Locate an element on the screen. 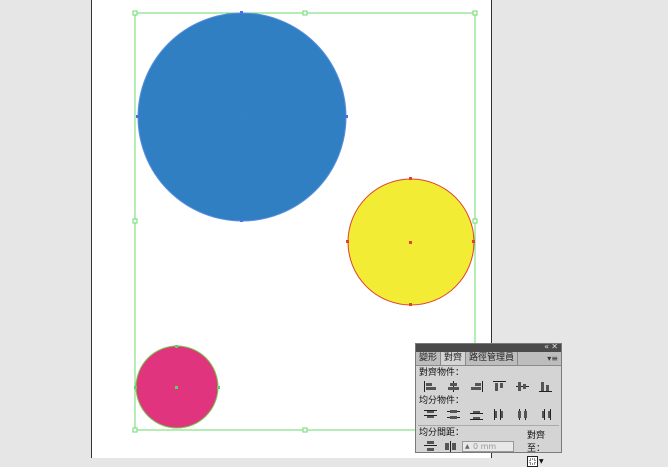 Image resolution: width=668 pixels, height=467 pixels. panel-menu-icon: ▾≡ is located at coordinates (552, 358).